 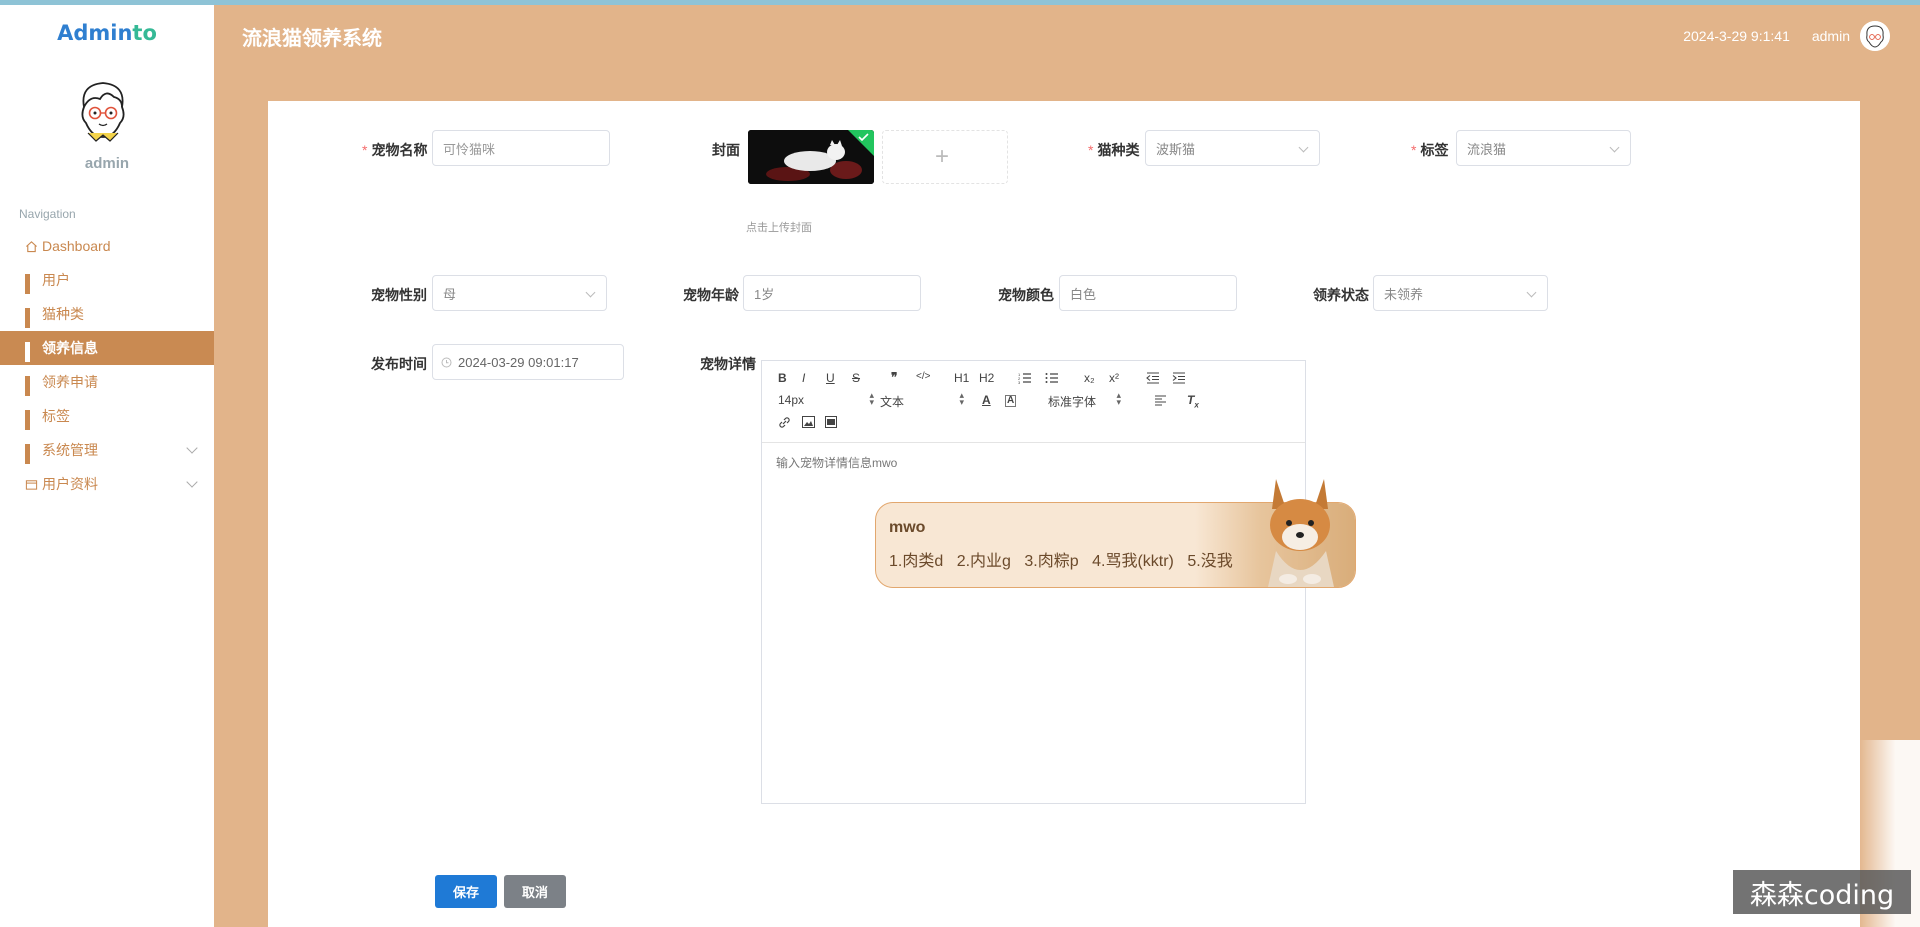 I want to click on link-icon, so click(x=784, y=422).